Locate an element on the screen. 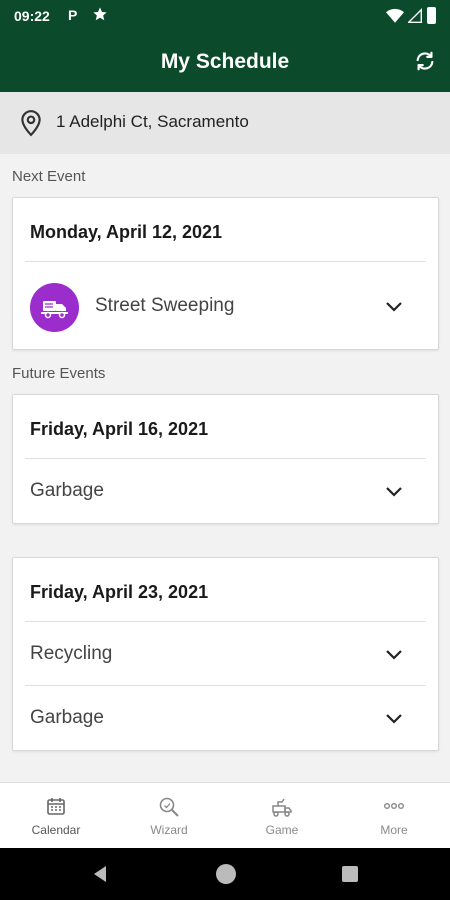 The height and width of the screenshot is (900, 450). app-bar: My Schedule is located at coordinates (225, 62).